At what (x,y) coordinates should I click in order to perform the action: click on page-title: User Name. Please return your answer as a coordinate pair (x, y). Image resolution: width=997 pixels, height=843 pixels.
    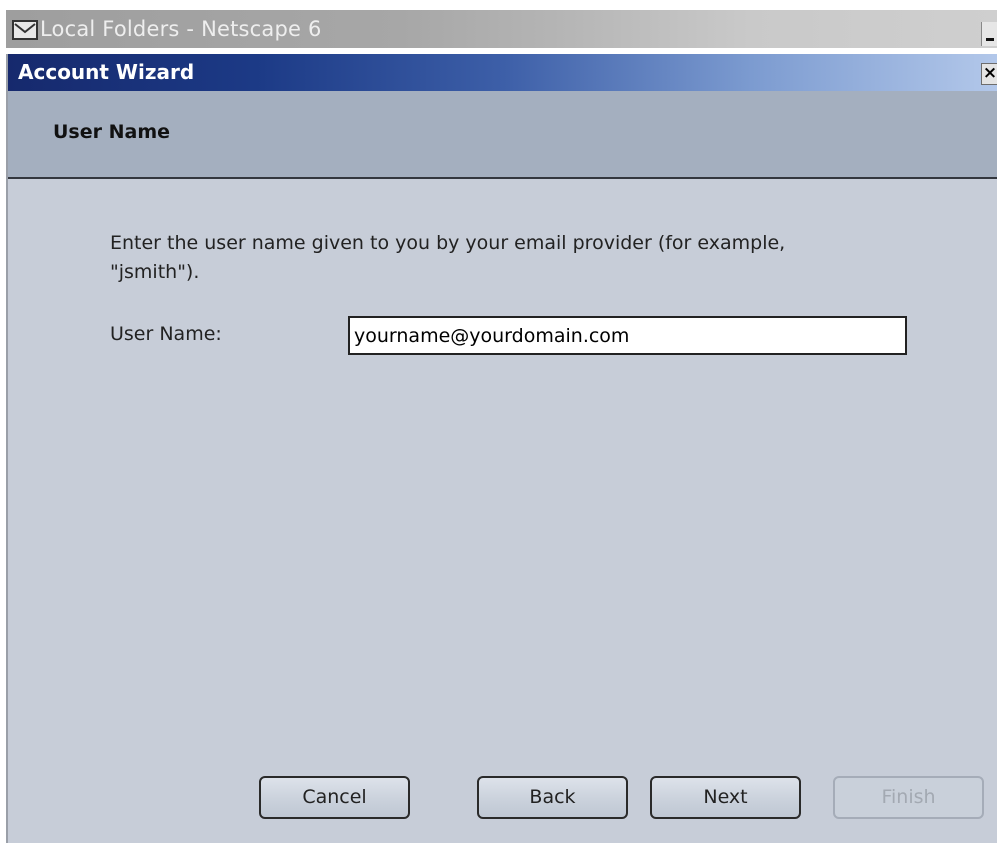
    Looking at the image, I should click on (112, 132).